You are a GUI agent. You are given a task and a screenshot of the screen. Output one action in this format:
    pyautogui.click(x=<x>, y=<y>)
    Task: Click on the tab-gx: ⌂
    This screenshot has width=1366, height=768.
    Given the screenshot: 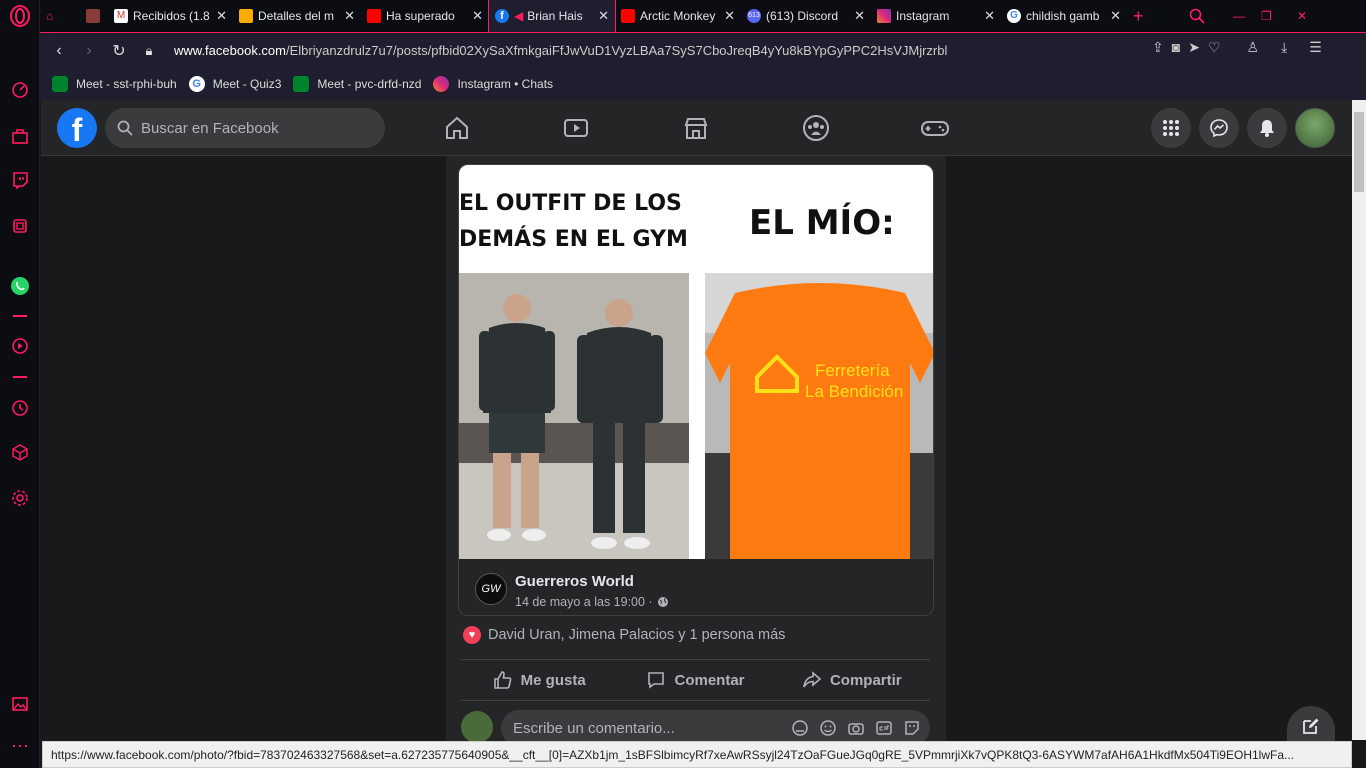 What is the action you would take?
    pyautogui.click(x=60, y=16)
    